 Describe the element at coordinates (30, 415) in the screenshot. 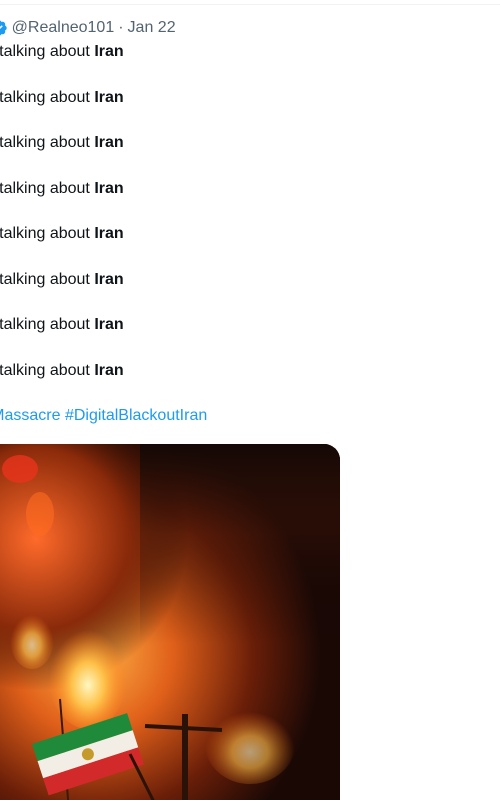

I see `hashtag-link: ranMassacre` at that location.